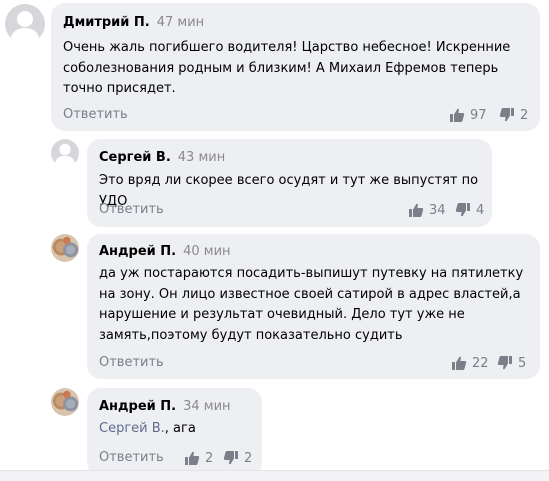 This screenshot has height=481, width=549. Describe the element at coordinates (468, 115) in the screenshot. I see `like-button: 97` at that location.